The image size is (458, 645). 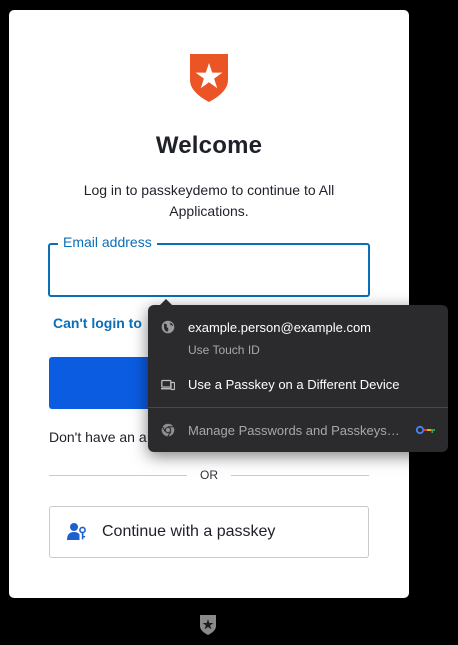 What do you see at coordinates (76, 531) in the screenshot?
I see `user-key-icon` at bounding box center [76, 531].